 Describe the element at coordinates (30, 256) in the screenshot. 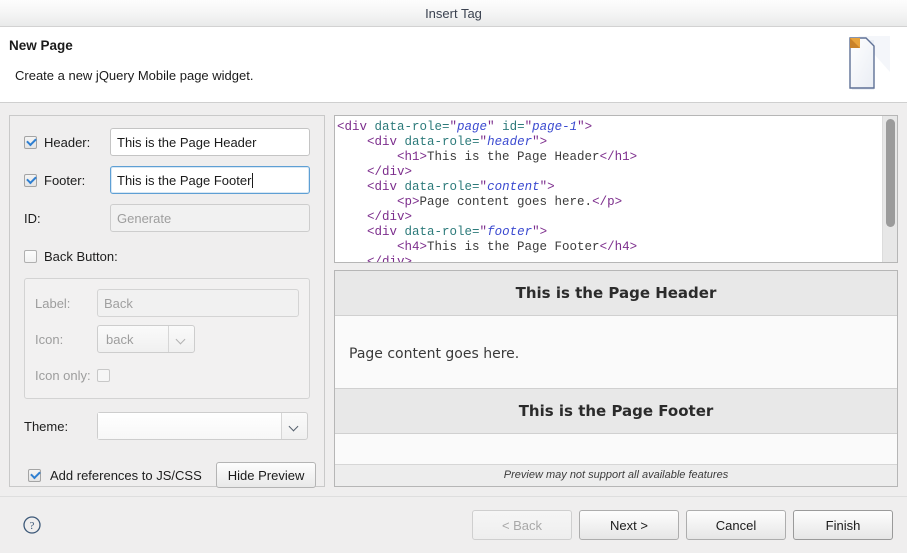

I see `back-button-checkbox` at that location.